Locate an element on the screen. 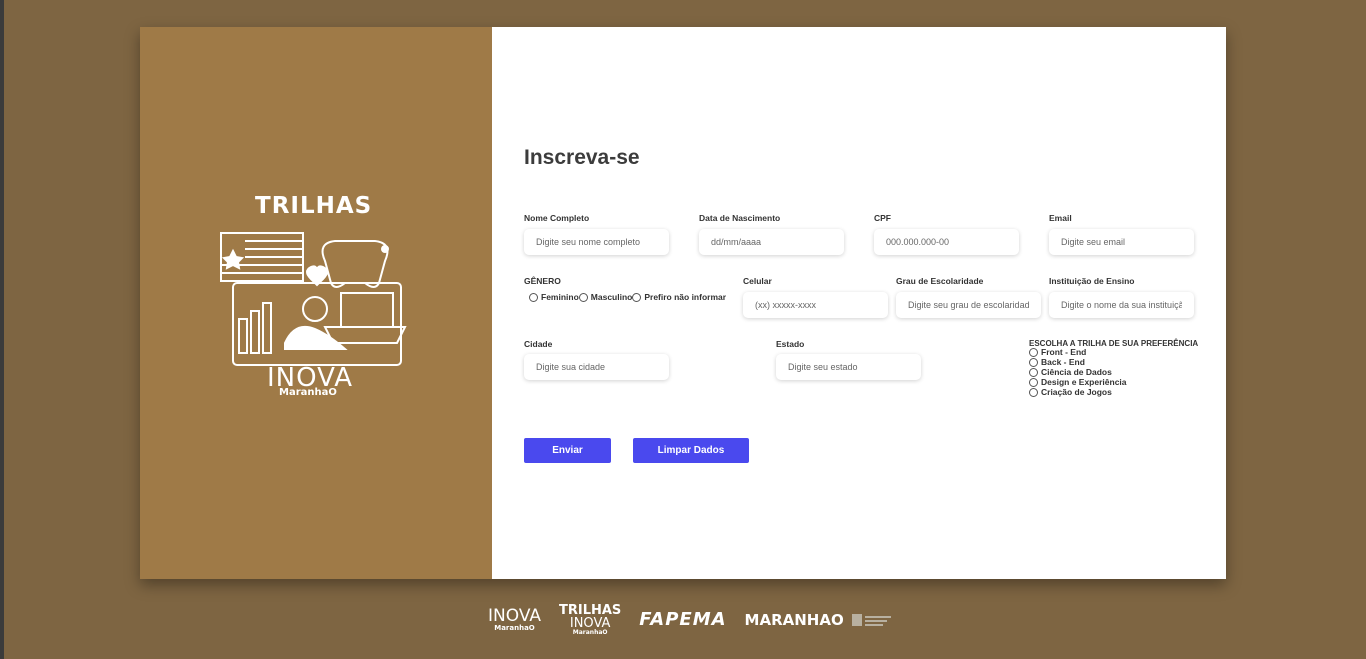 This screenshot has height=659, width=1366. trilhas-inova-logo: TRILHAS INOVA MaranhaO is located at coordinates (320, 307).